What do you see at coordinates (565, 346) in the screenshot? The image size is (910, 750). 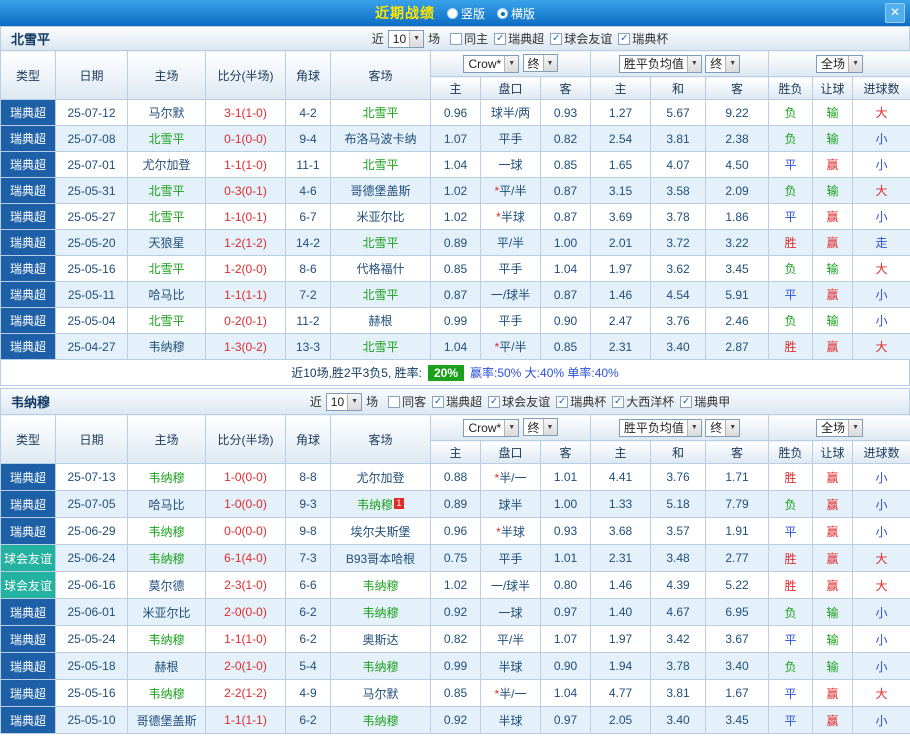 I see `crow-away-odds-cell: 0.85` at bounding box center [565, 346].